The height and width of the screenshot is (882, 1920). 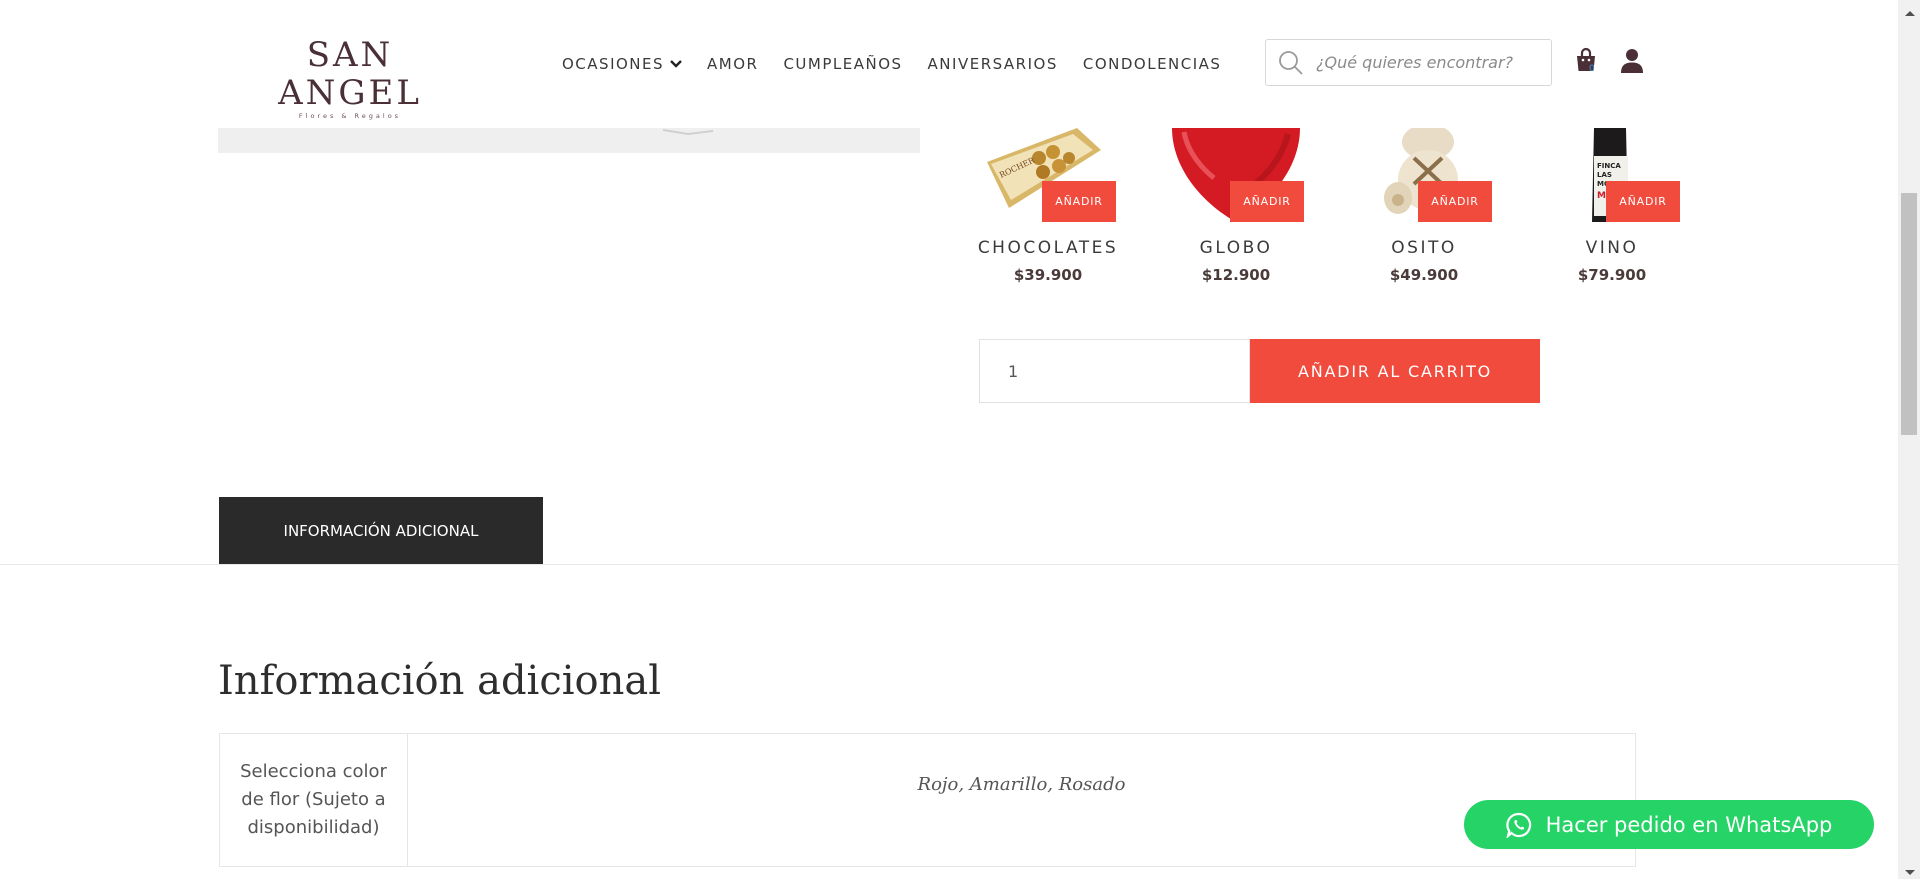 I want to click on addon-name: CHOCOLATES, so click(x=1048, y=248).